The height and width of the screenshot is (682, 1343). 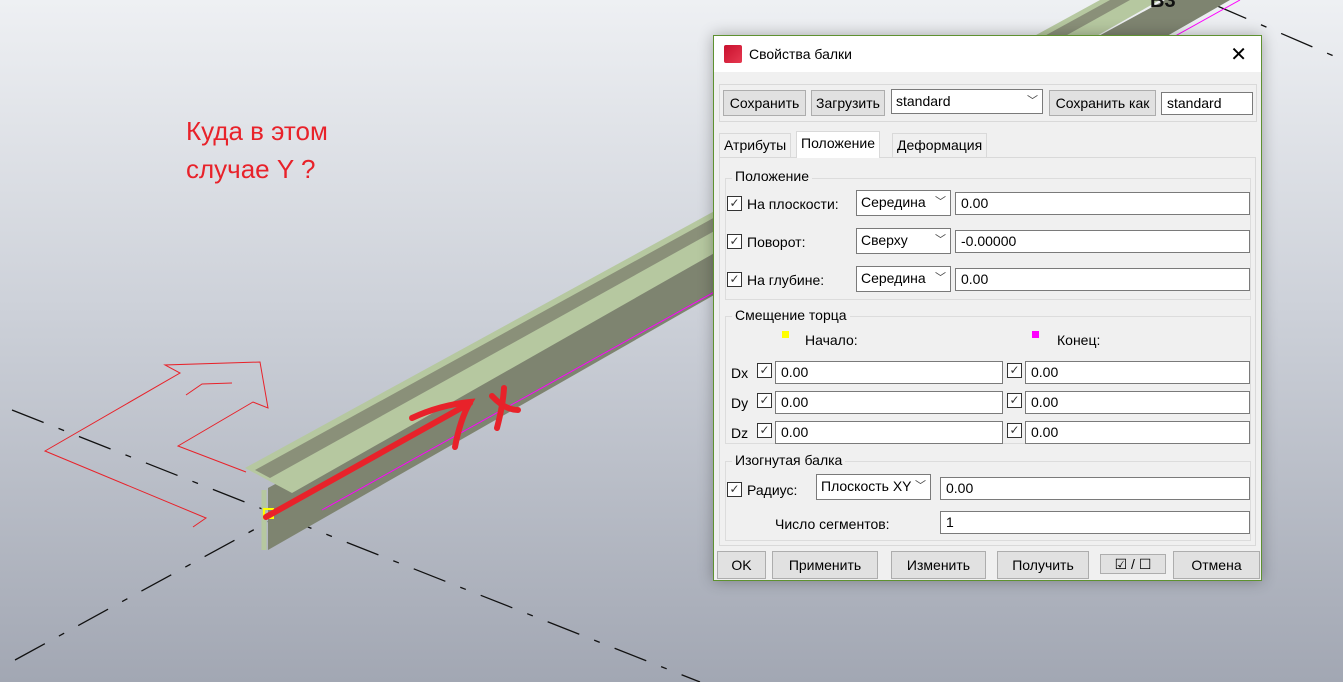 I want to click on depth-input: 0.00, so click(x=1102, y=279).